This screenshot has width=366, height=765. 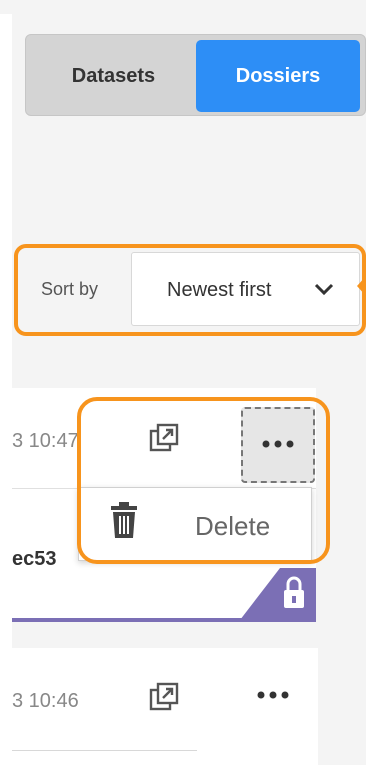 I want to click on item-timestamp: 3 10:46, so click(x=45, y=701).